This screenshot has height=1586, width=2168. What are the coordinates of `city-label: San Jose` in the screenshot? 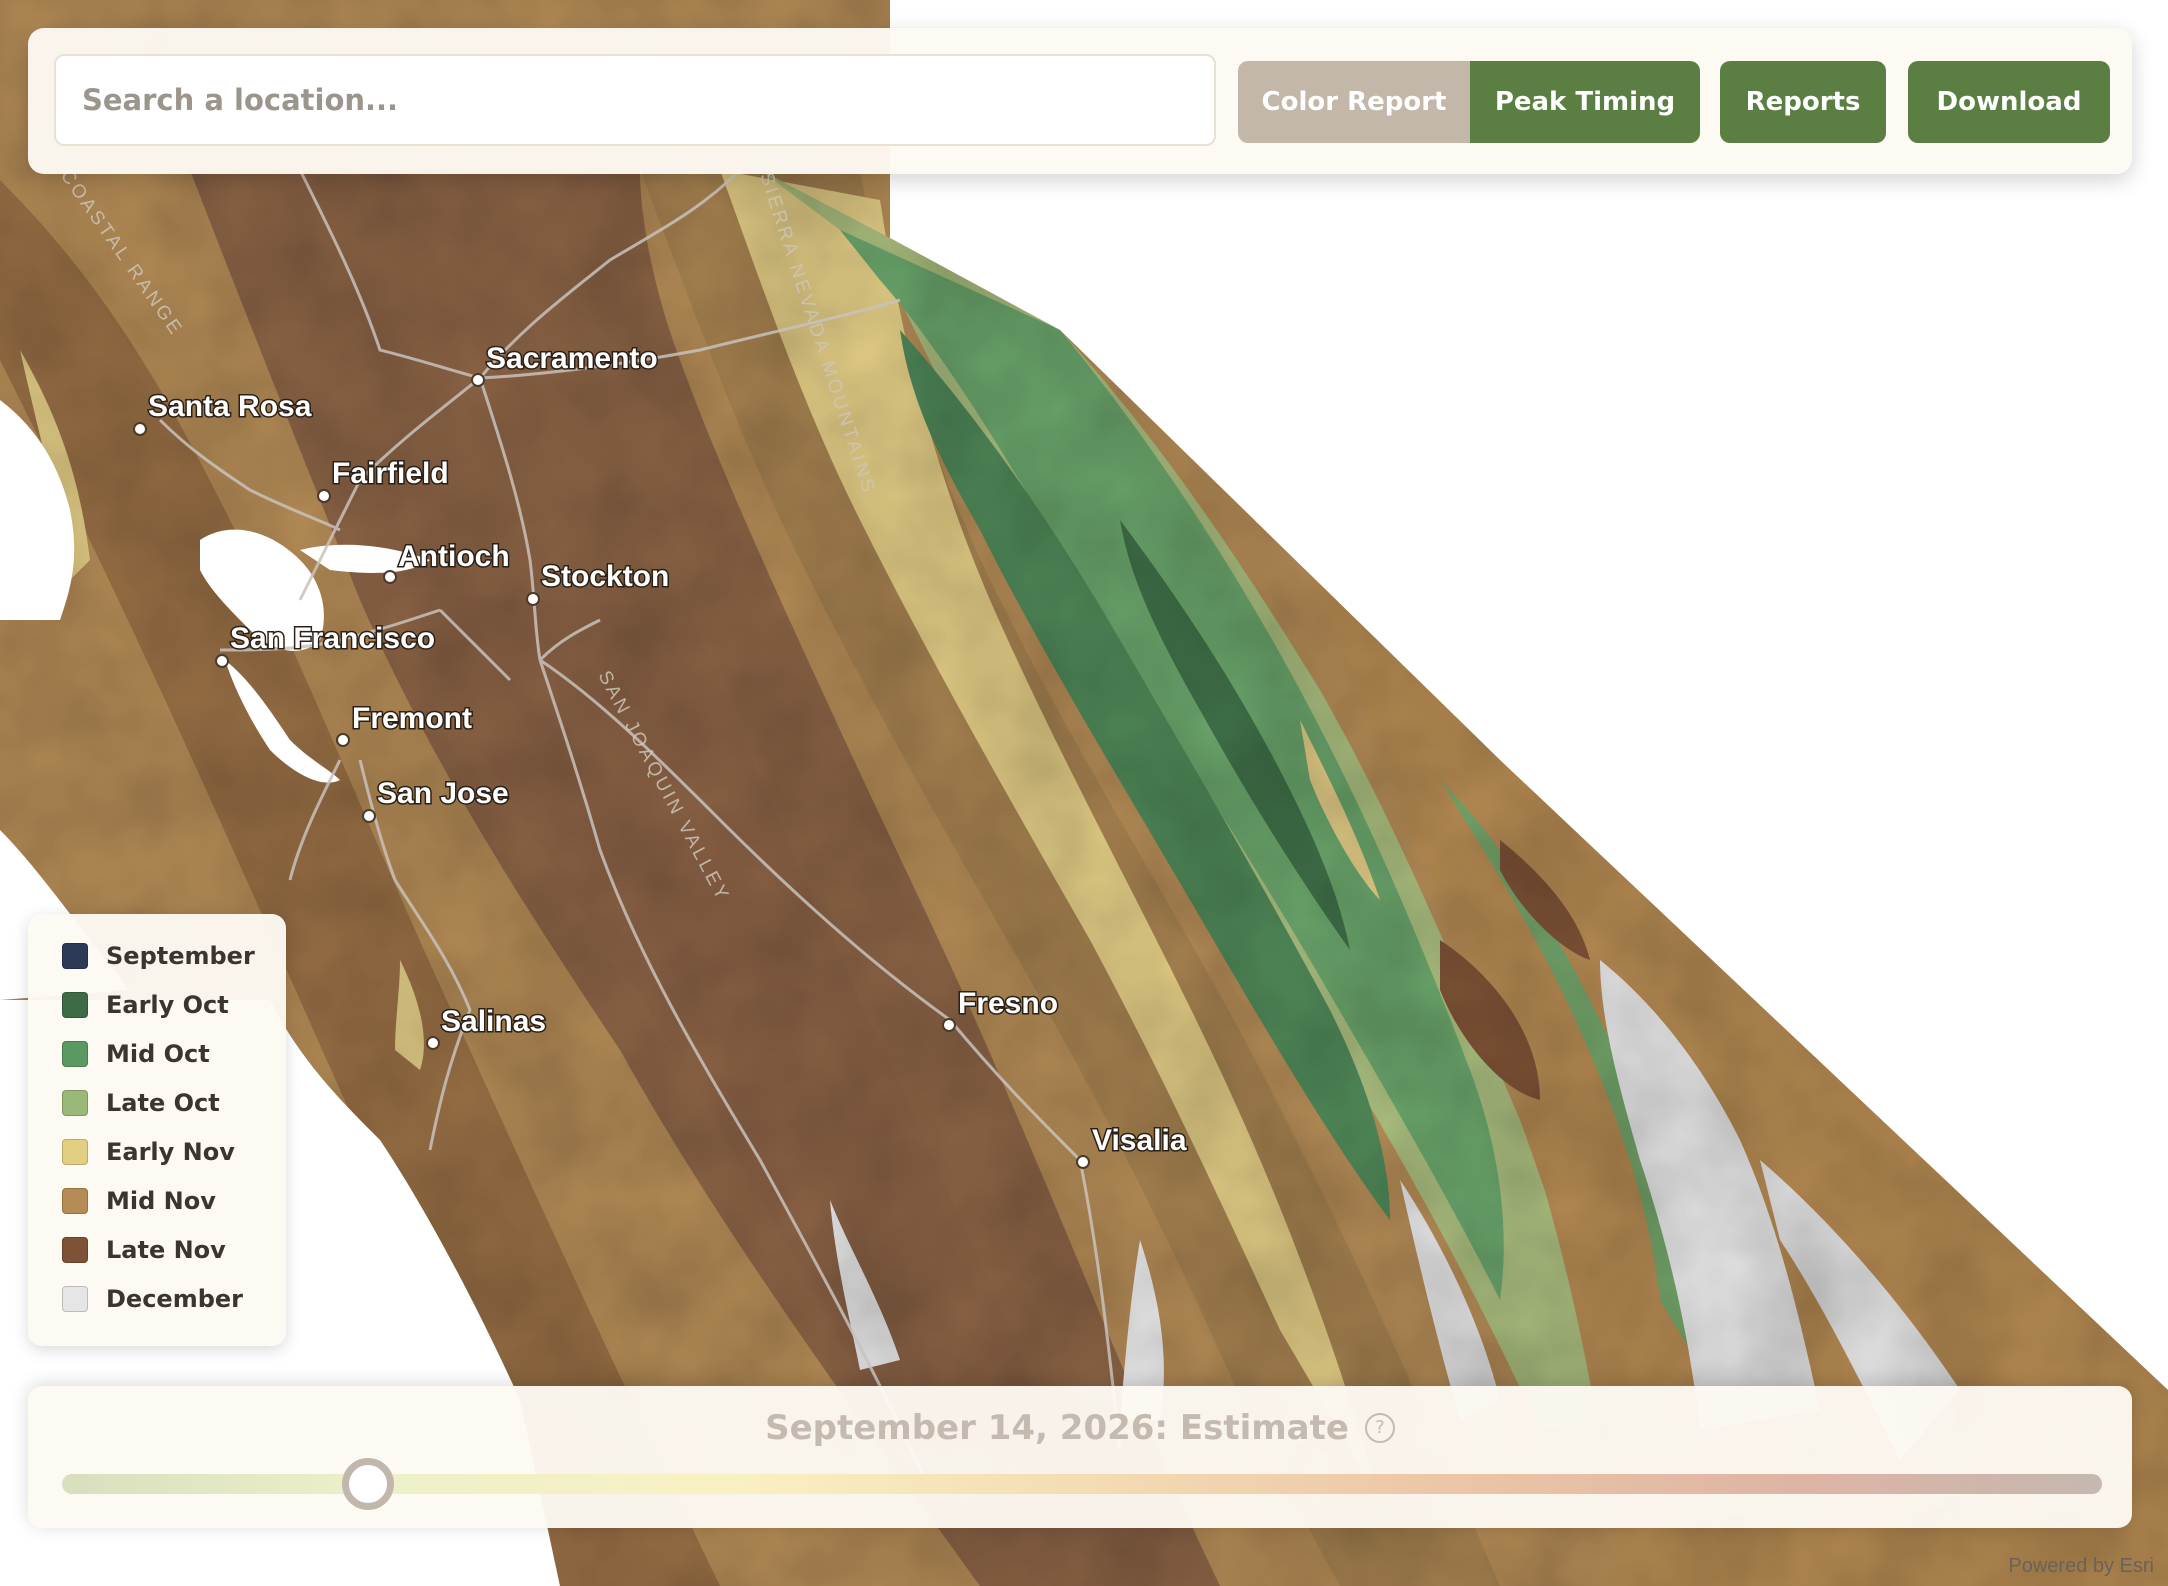 It's located at (443, 793).